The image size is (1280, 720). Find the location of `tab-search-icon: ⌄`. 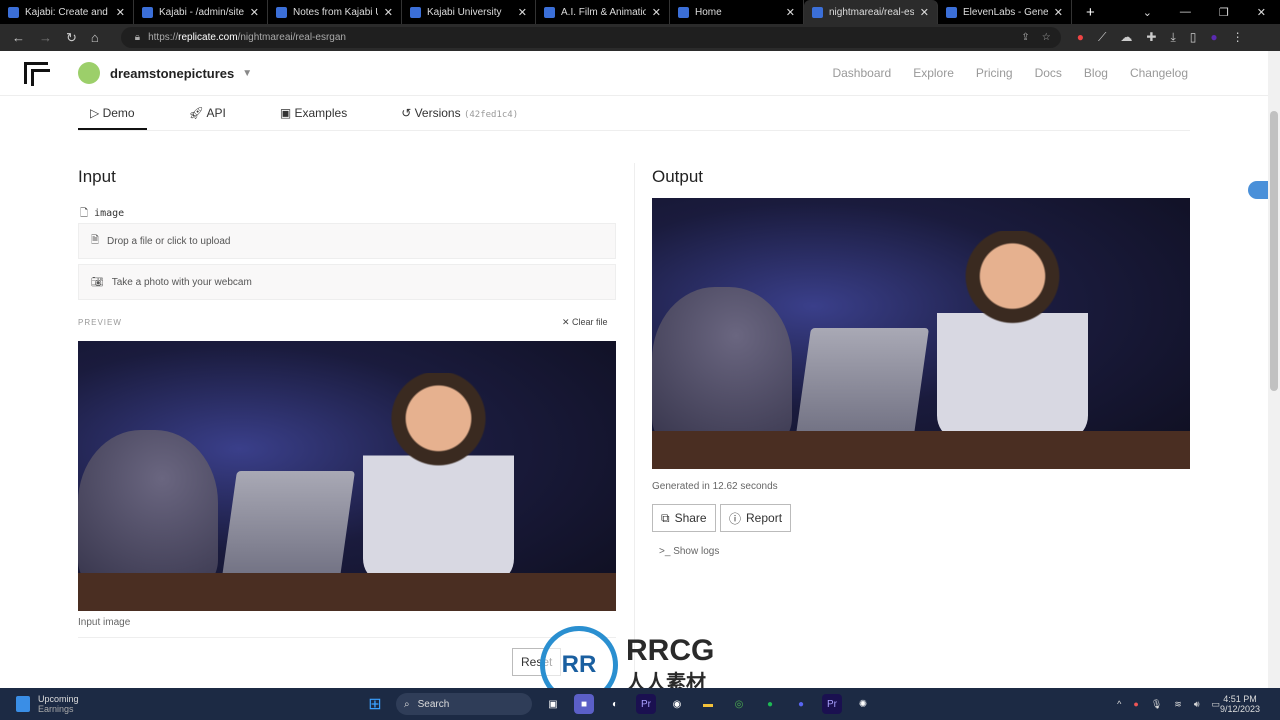

tab-search-icon: ⌄ is located at coordinates (1147, 12).